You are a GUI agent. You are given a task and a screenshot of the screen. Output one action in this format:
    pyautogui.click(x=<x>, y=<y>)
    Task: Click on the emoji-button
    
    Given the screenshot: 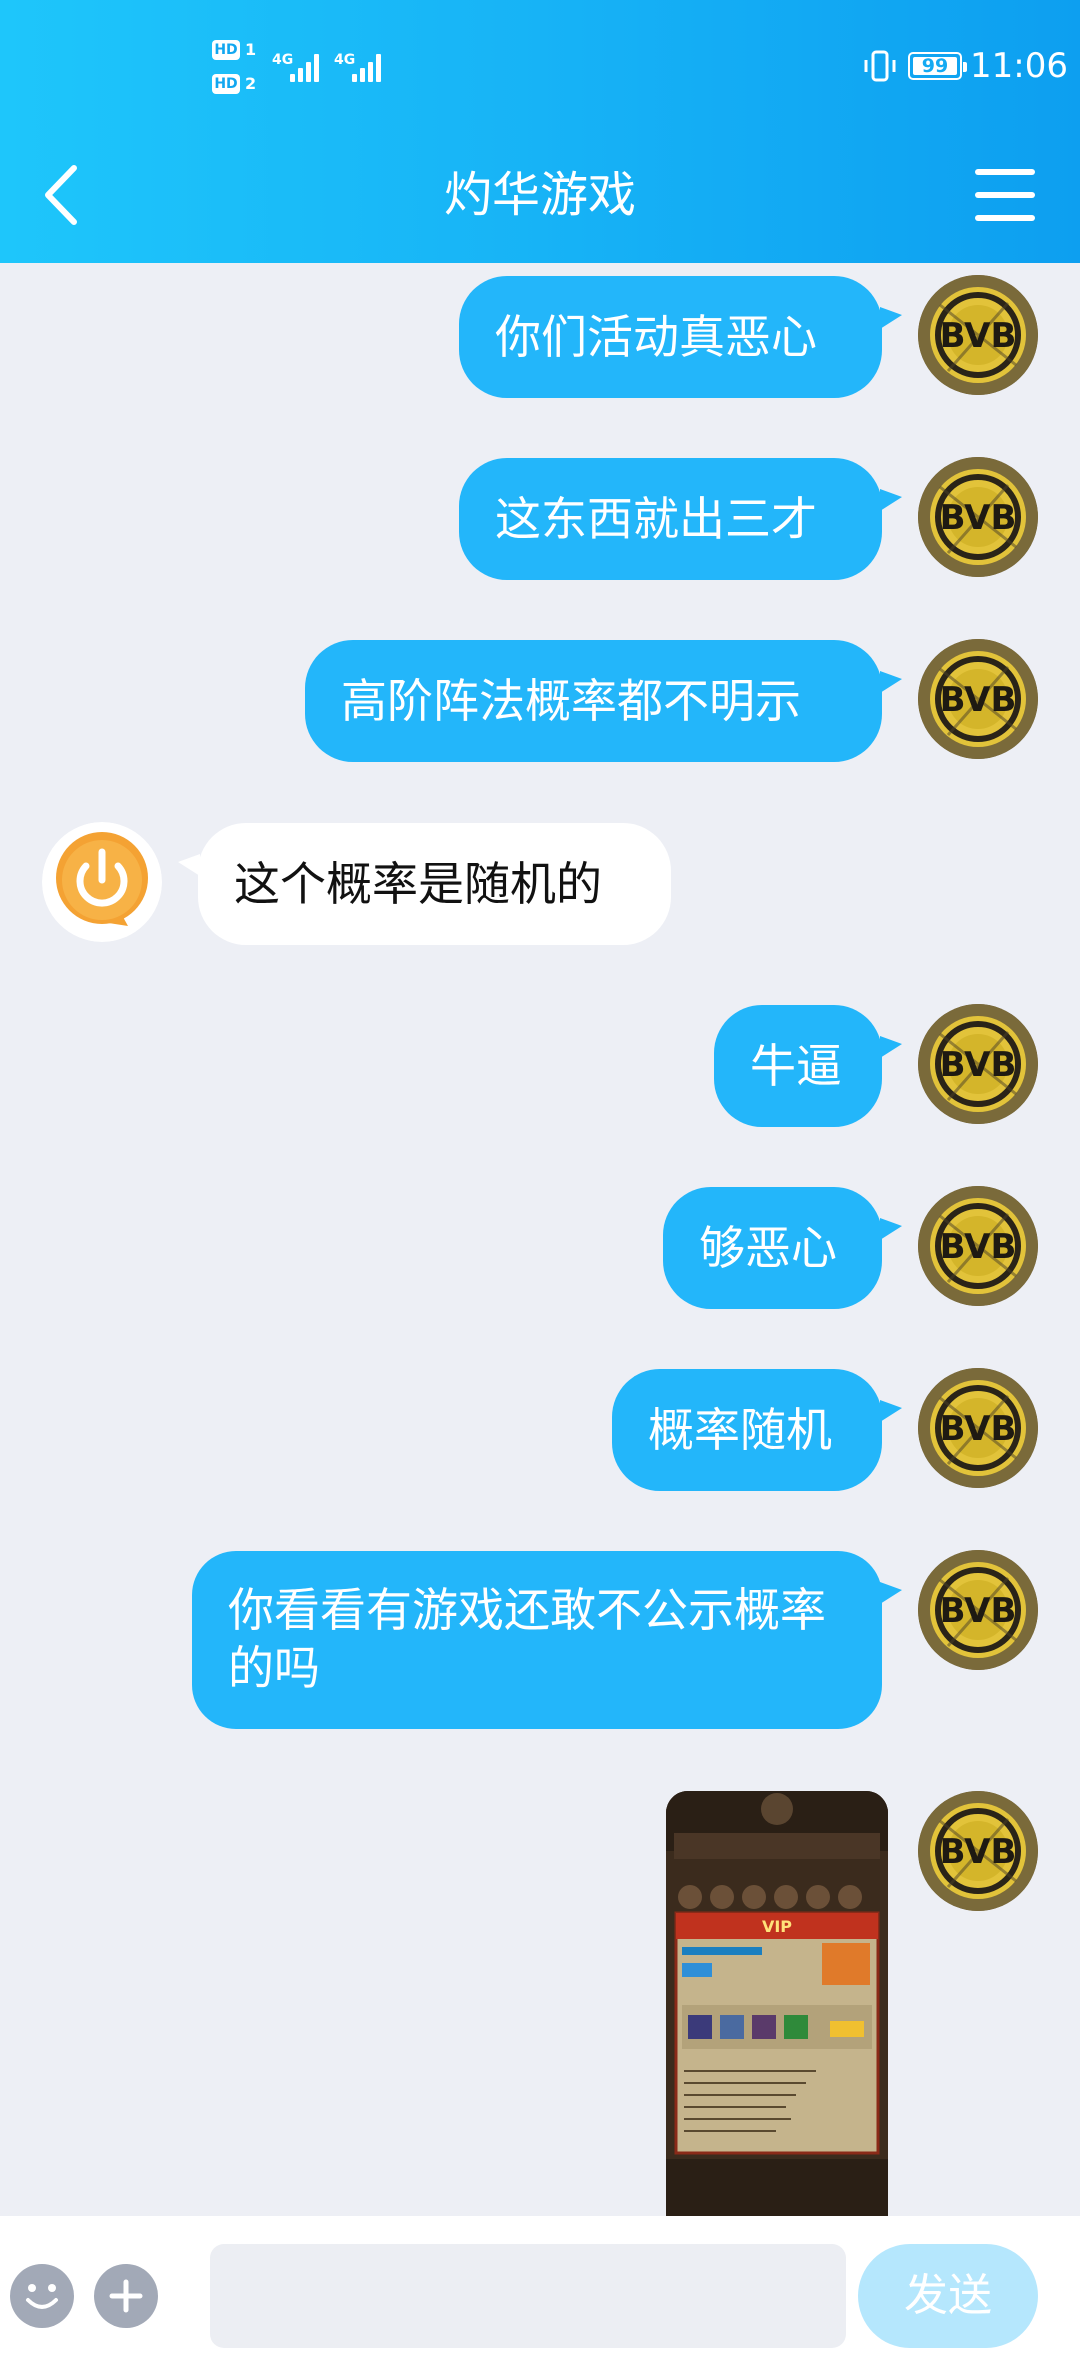 What is the action you would take?
    pyautogui.click(x=42, y=2296)
    